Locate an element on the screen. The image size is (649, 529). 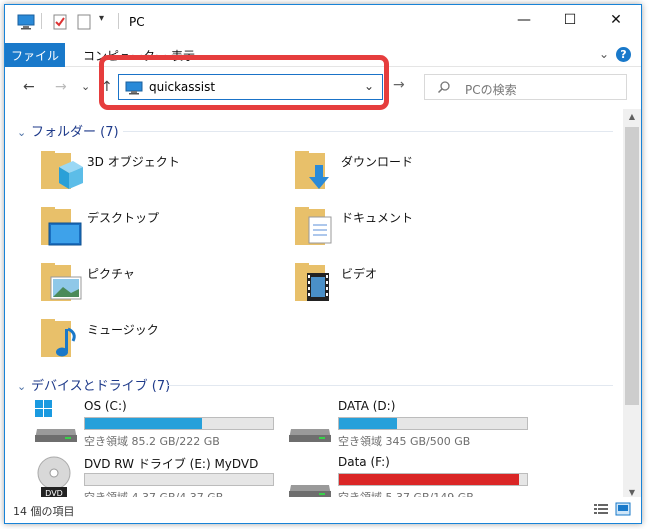
expand-ribbon-icon: ⌄ is located at coordinates (604, 54).